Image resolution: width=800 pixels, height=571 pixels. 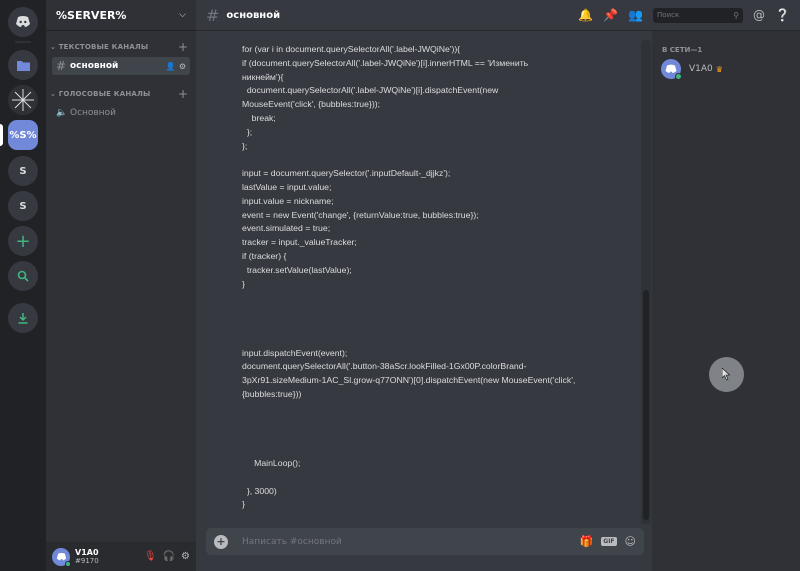 What do you see at coordinates (87, 552) in the screenshot?
I see `username: V1A0` at bounding box center [87, 552].